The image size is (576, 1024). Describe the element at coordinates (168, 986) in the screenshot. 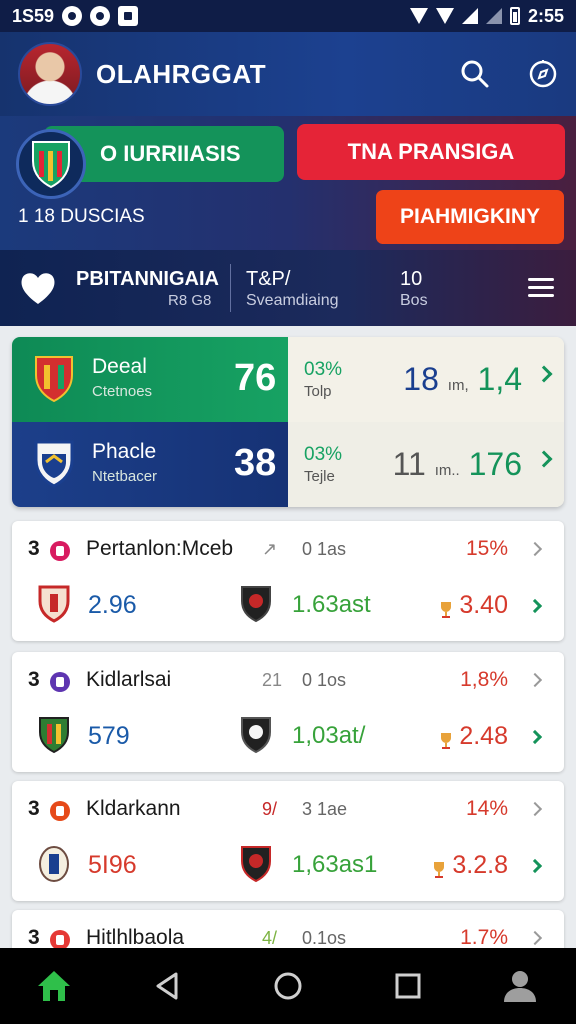

I see `back-icon` at that location.